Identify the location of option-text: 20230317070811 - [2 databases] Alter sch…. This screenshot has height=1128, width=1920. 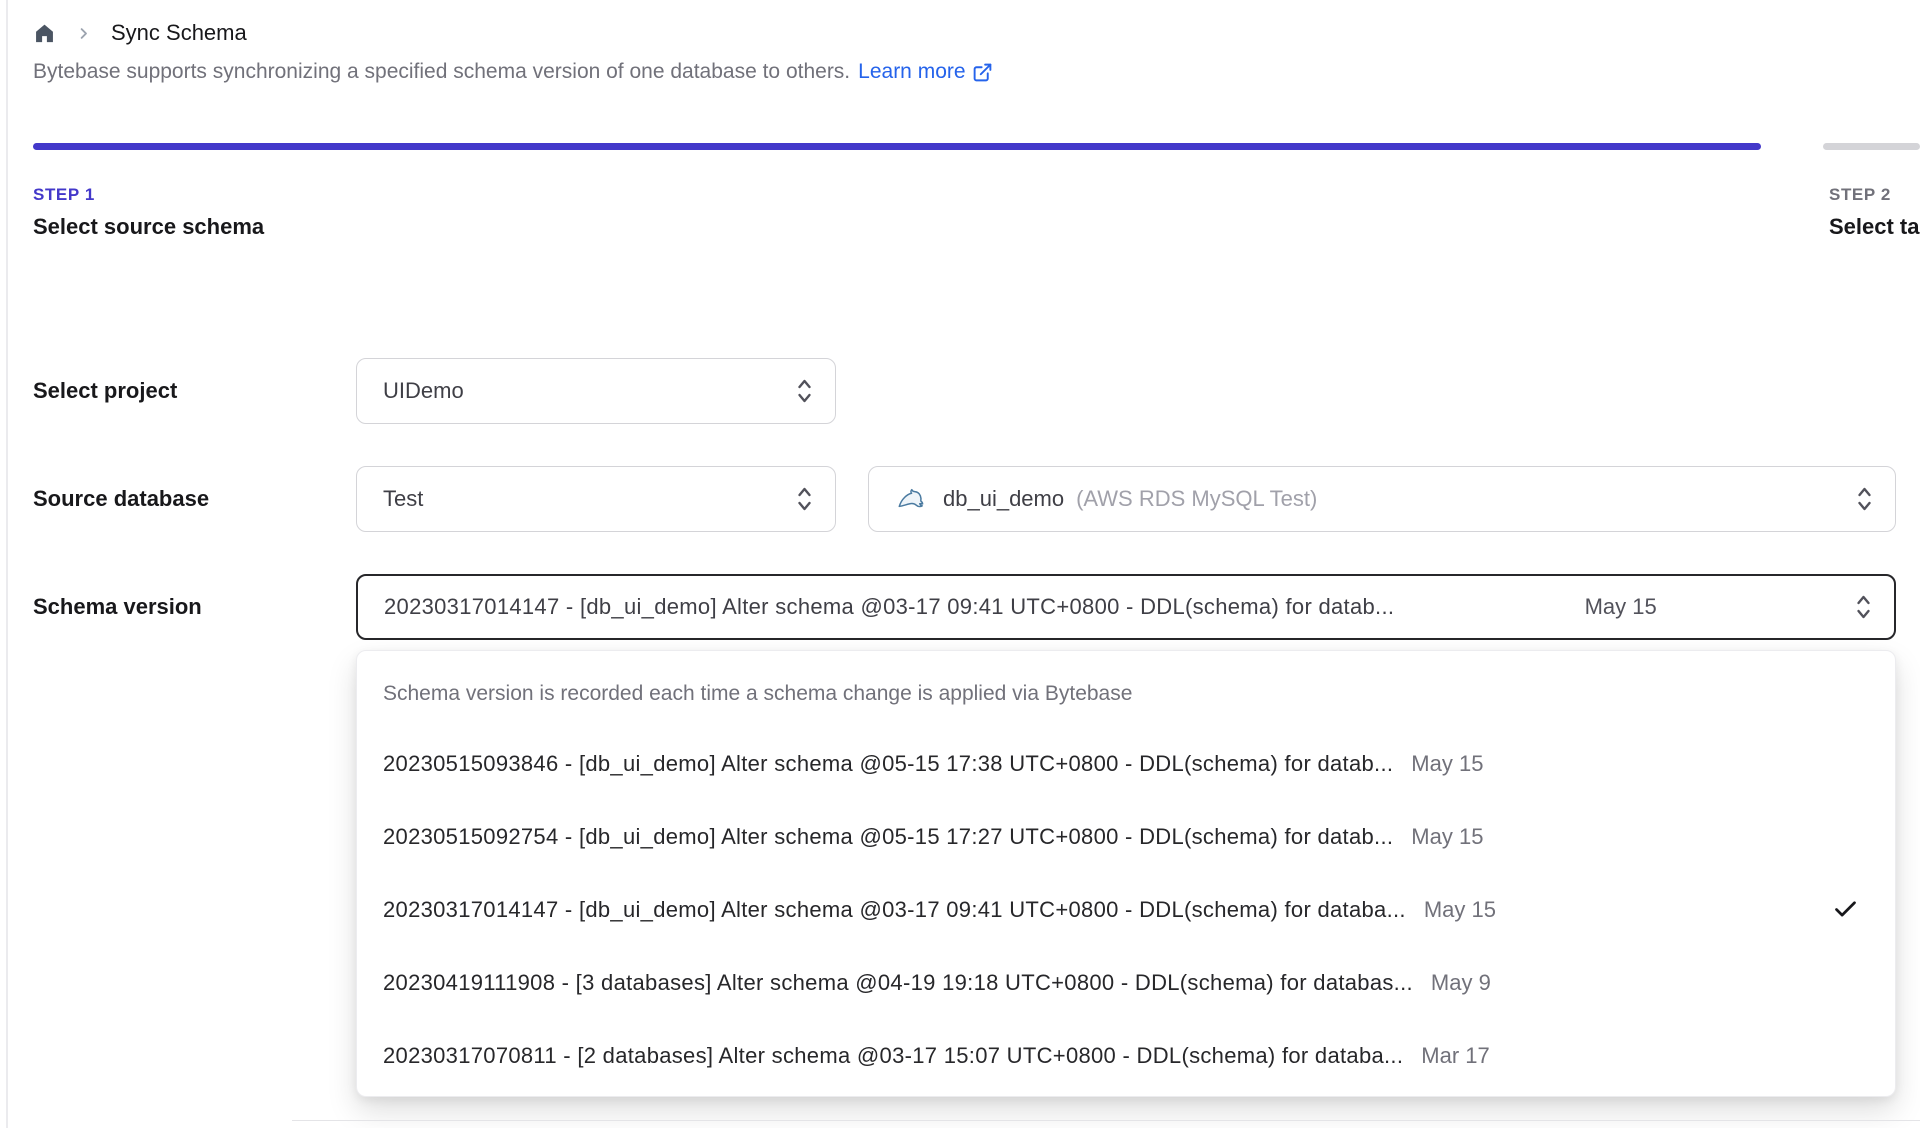
(893, 1055).